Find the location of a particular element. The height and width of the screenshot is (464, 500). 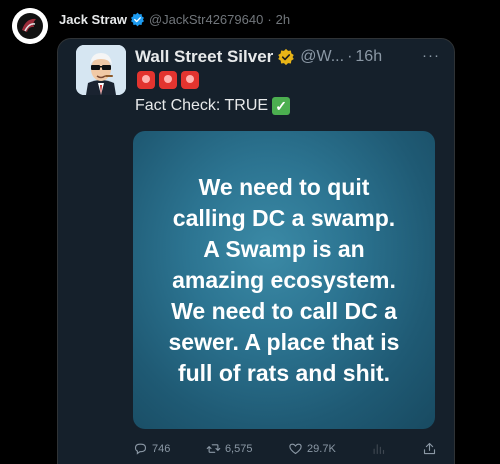

like-button: 29.7K is located at coordinates (312, 448).